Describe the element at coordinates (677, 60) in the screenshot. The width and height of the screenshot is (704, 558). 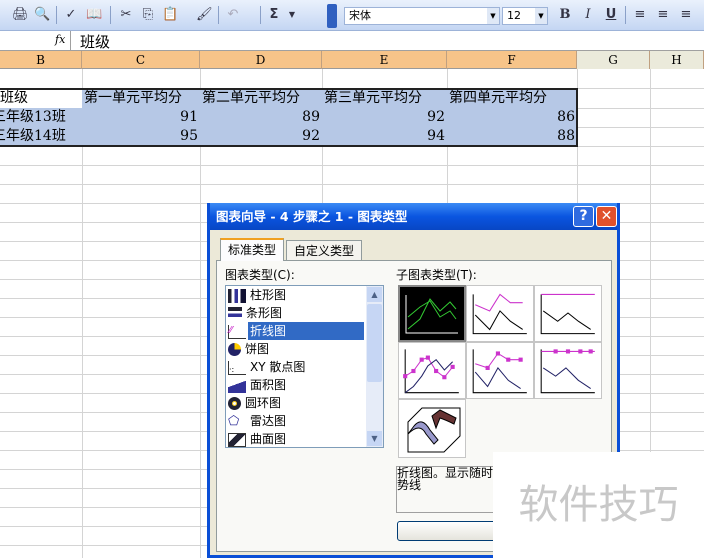
I see `column-header-h: H` at that location.